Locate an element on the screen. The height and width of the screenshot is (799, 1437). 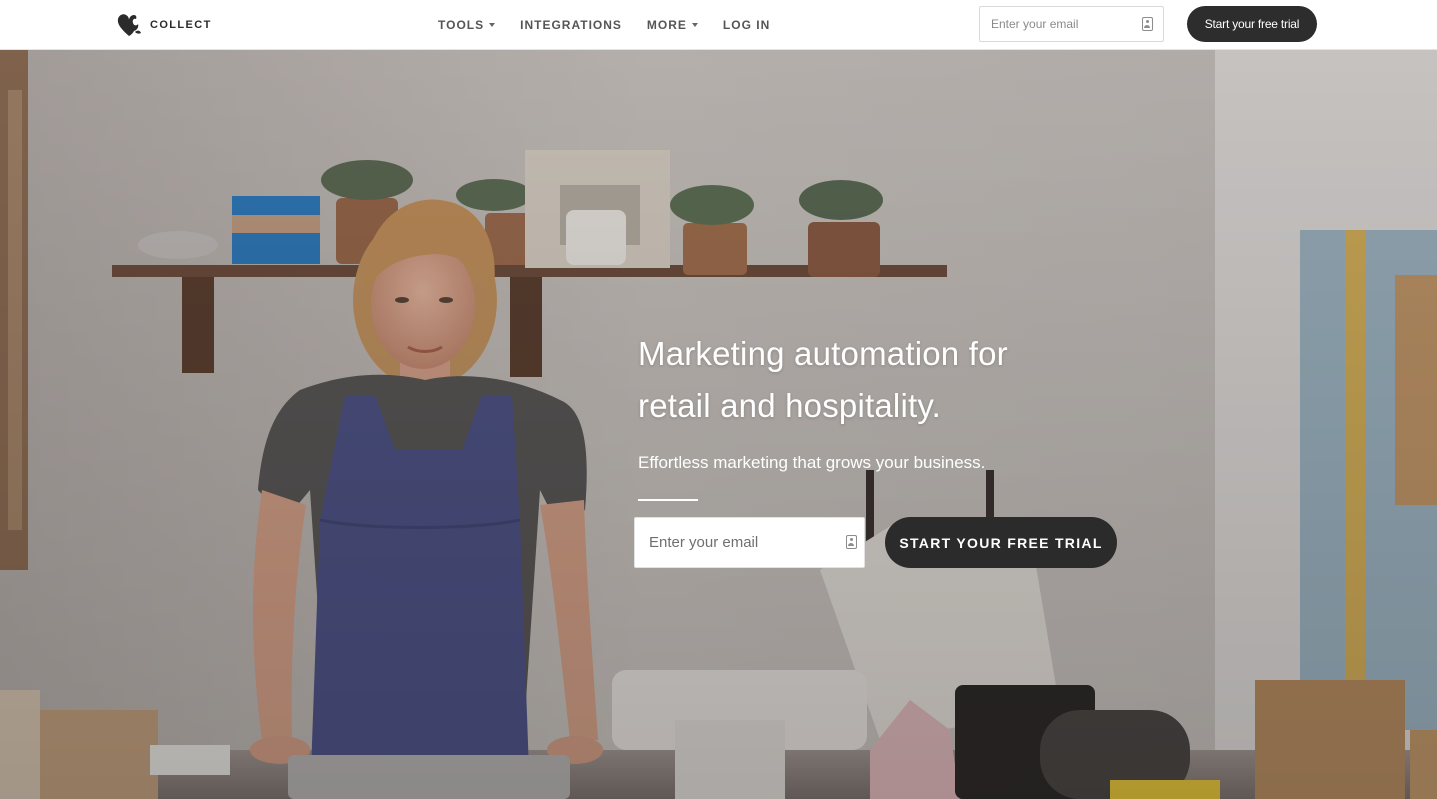
heart-leaf-logo-icon is located at coordinates (129, 25).